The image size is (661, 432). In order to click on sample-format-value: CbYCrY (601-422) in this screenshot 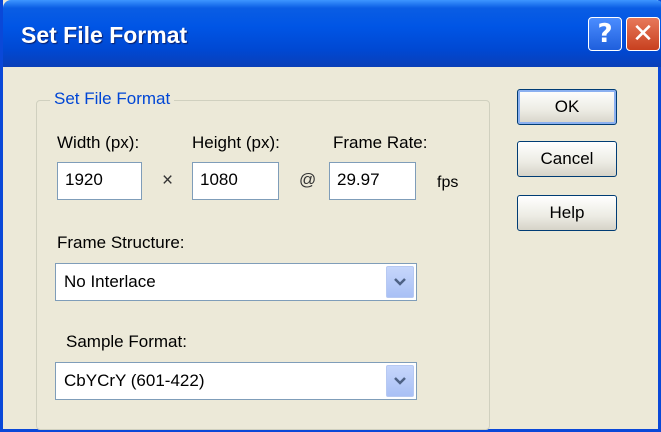, I will do `click(134, 380)`.